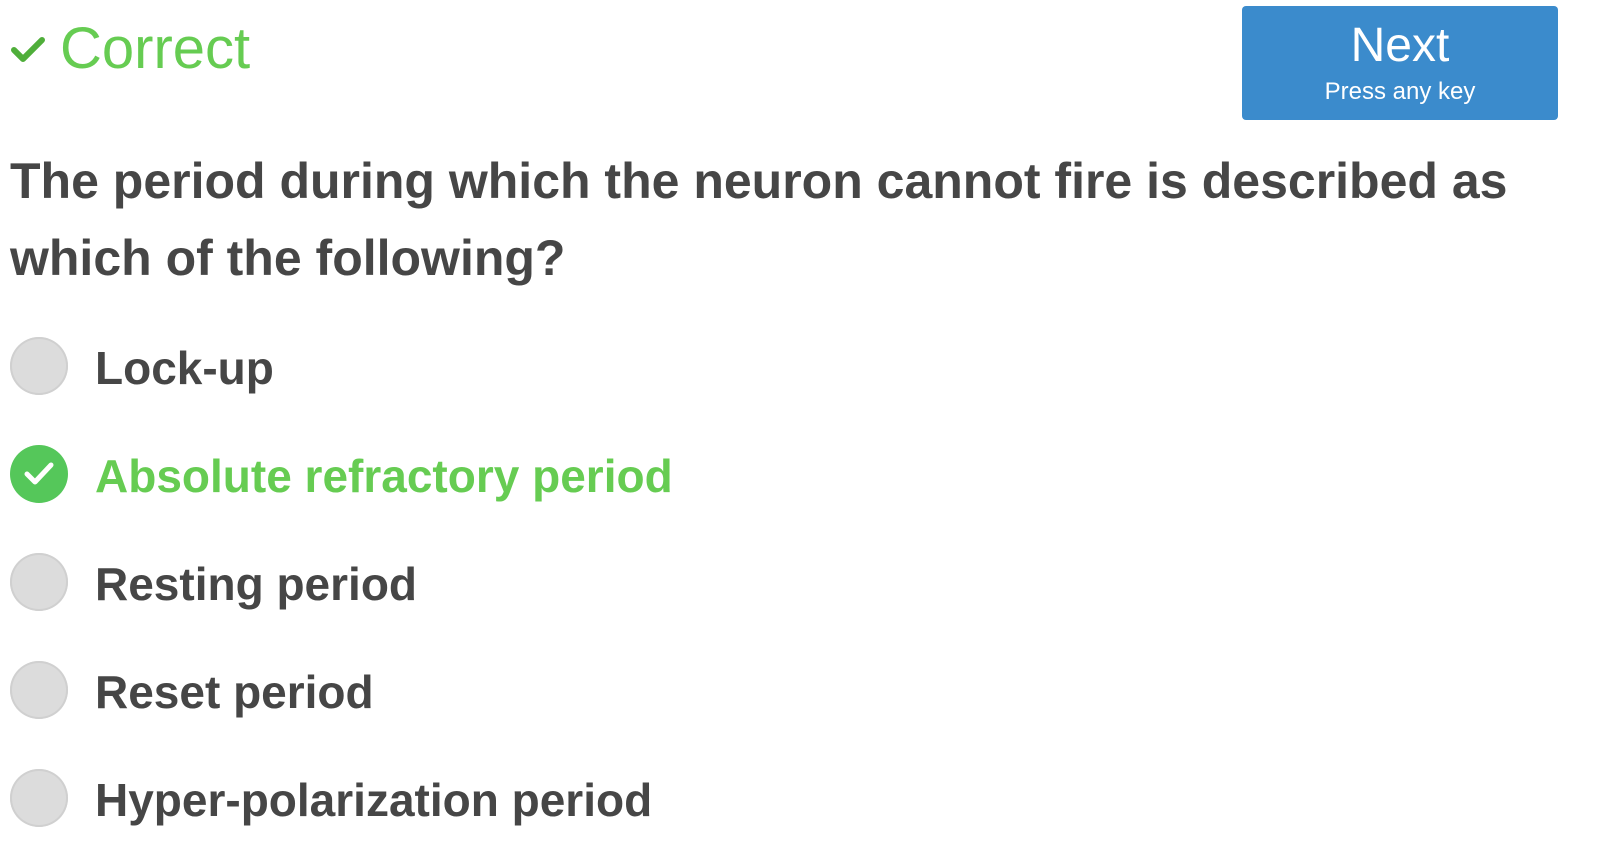 The height and width of the screenshot is (860, 1598). I want to click on answer-option-label: Lock-up, so click(184, 368).